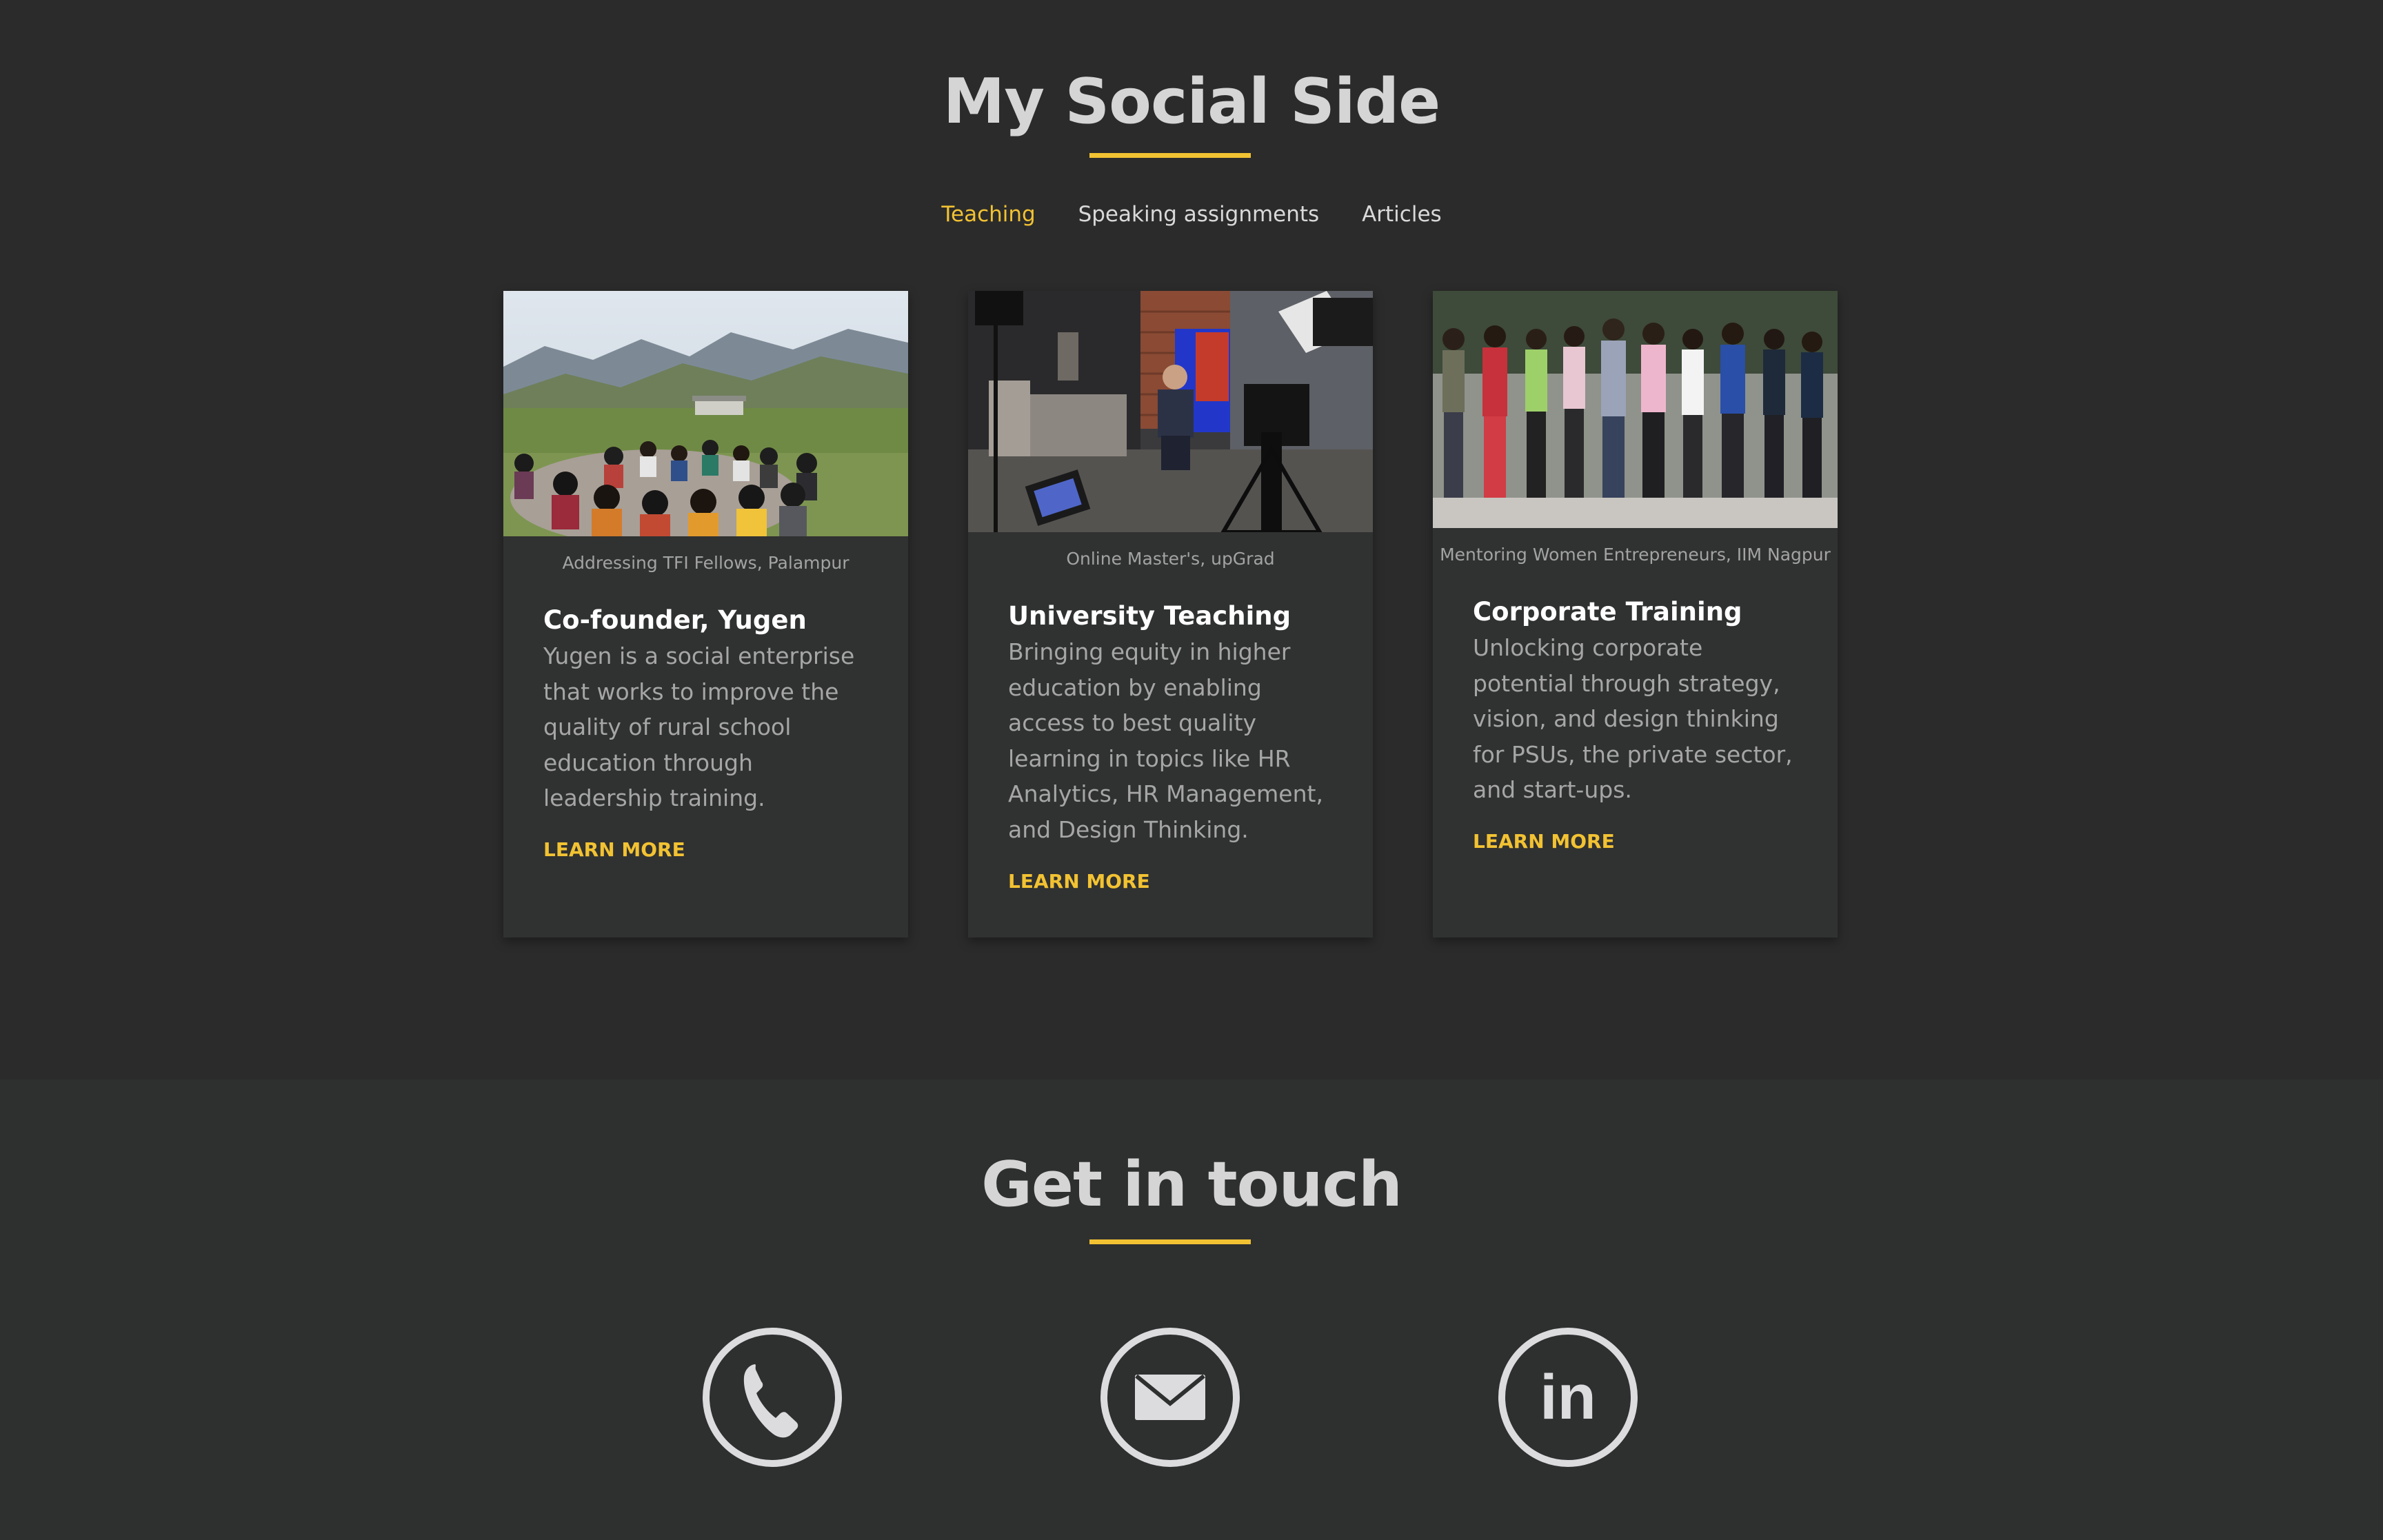  What do you see at coordinates (705, 563) in the screenshot?
I see `card-caption: Addressing TFI Fellows, Palampur` at bounding box center [705, 563].